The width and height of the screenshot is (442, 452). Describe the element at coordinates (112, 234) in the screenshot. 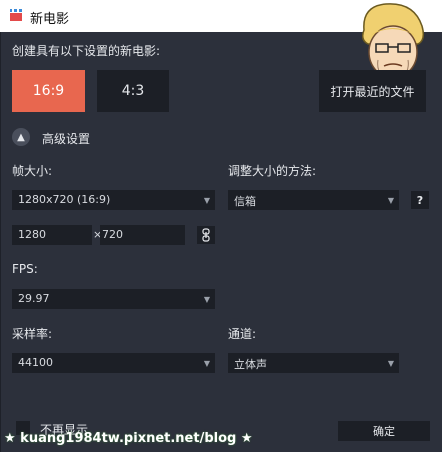

I see `height-value: 720` at that location.